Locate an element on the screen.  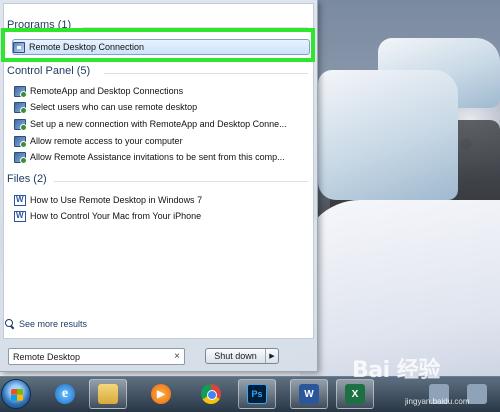
chrome-icon is located at coordinates (211, 394).